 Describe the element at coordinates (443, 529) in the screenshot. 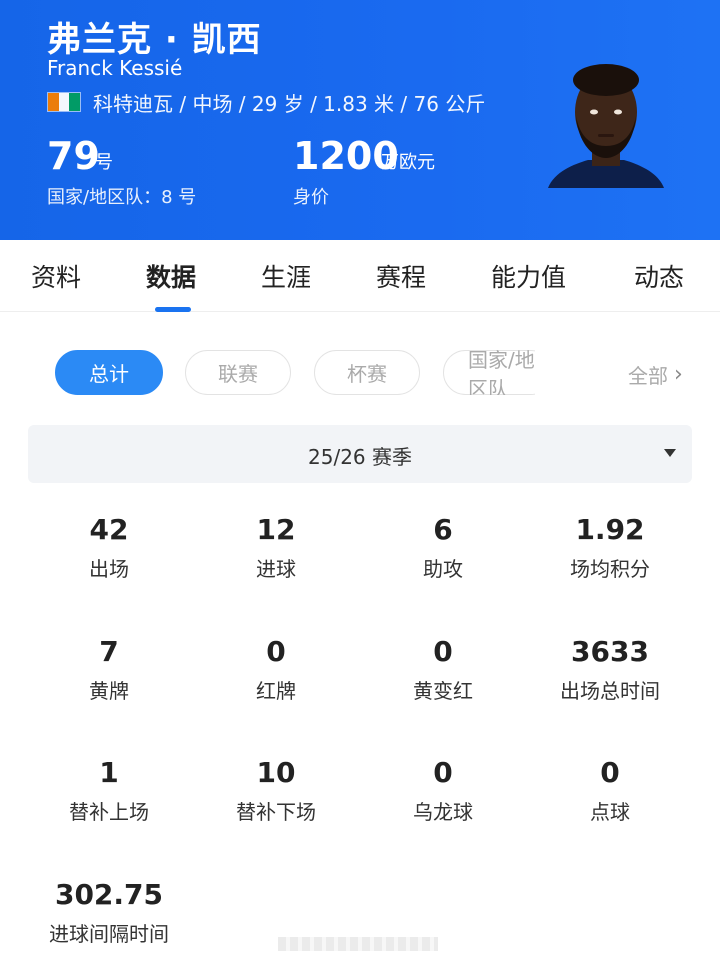

I see `stat-value: 6` at that location.